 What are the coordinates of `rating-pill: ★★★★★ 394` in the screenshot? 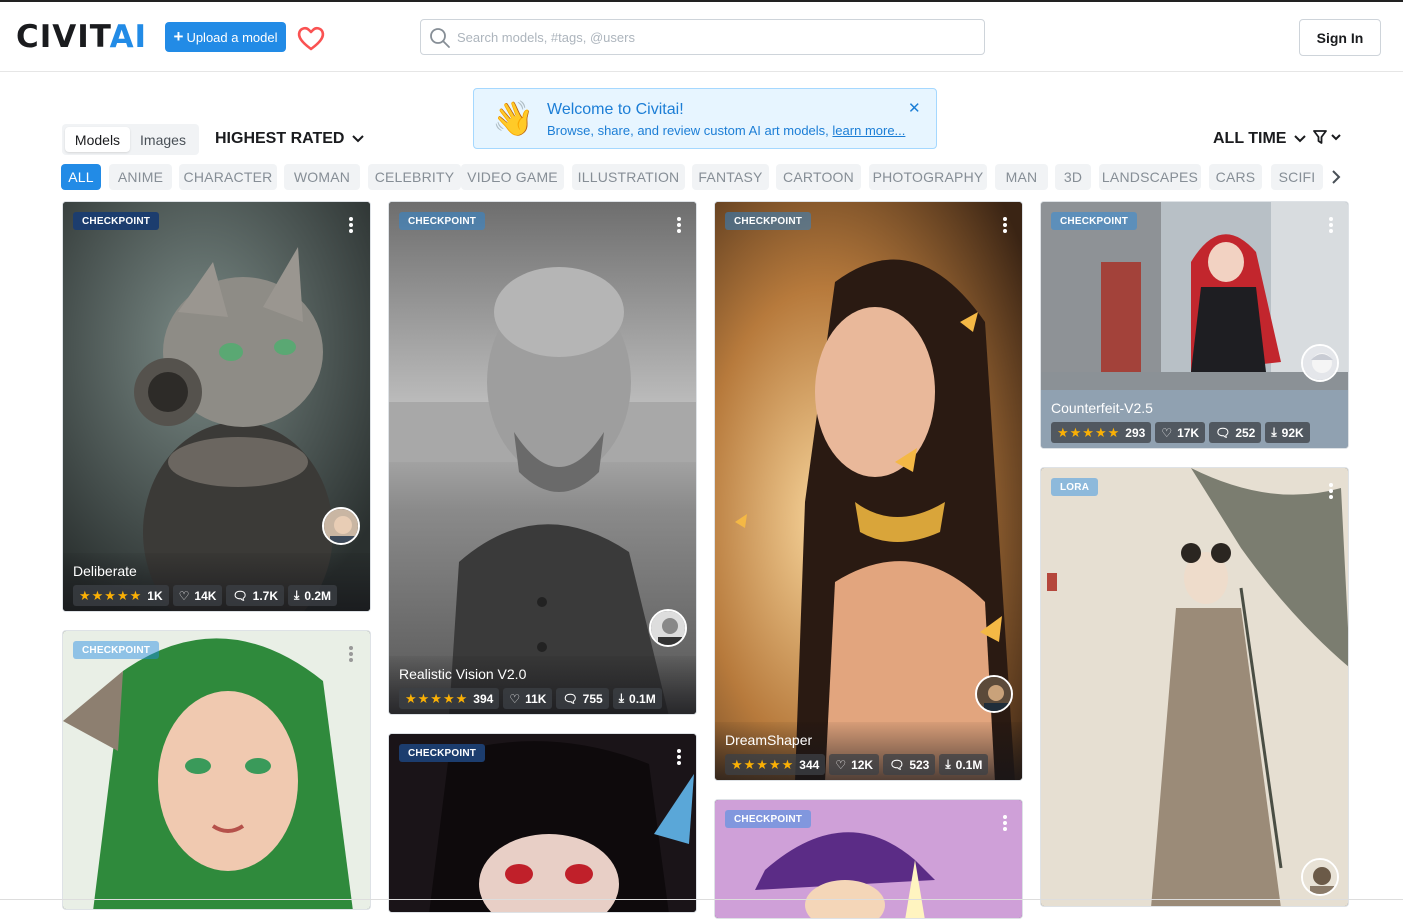 It's located at (449, 698).